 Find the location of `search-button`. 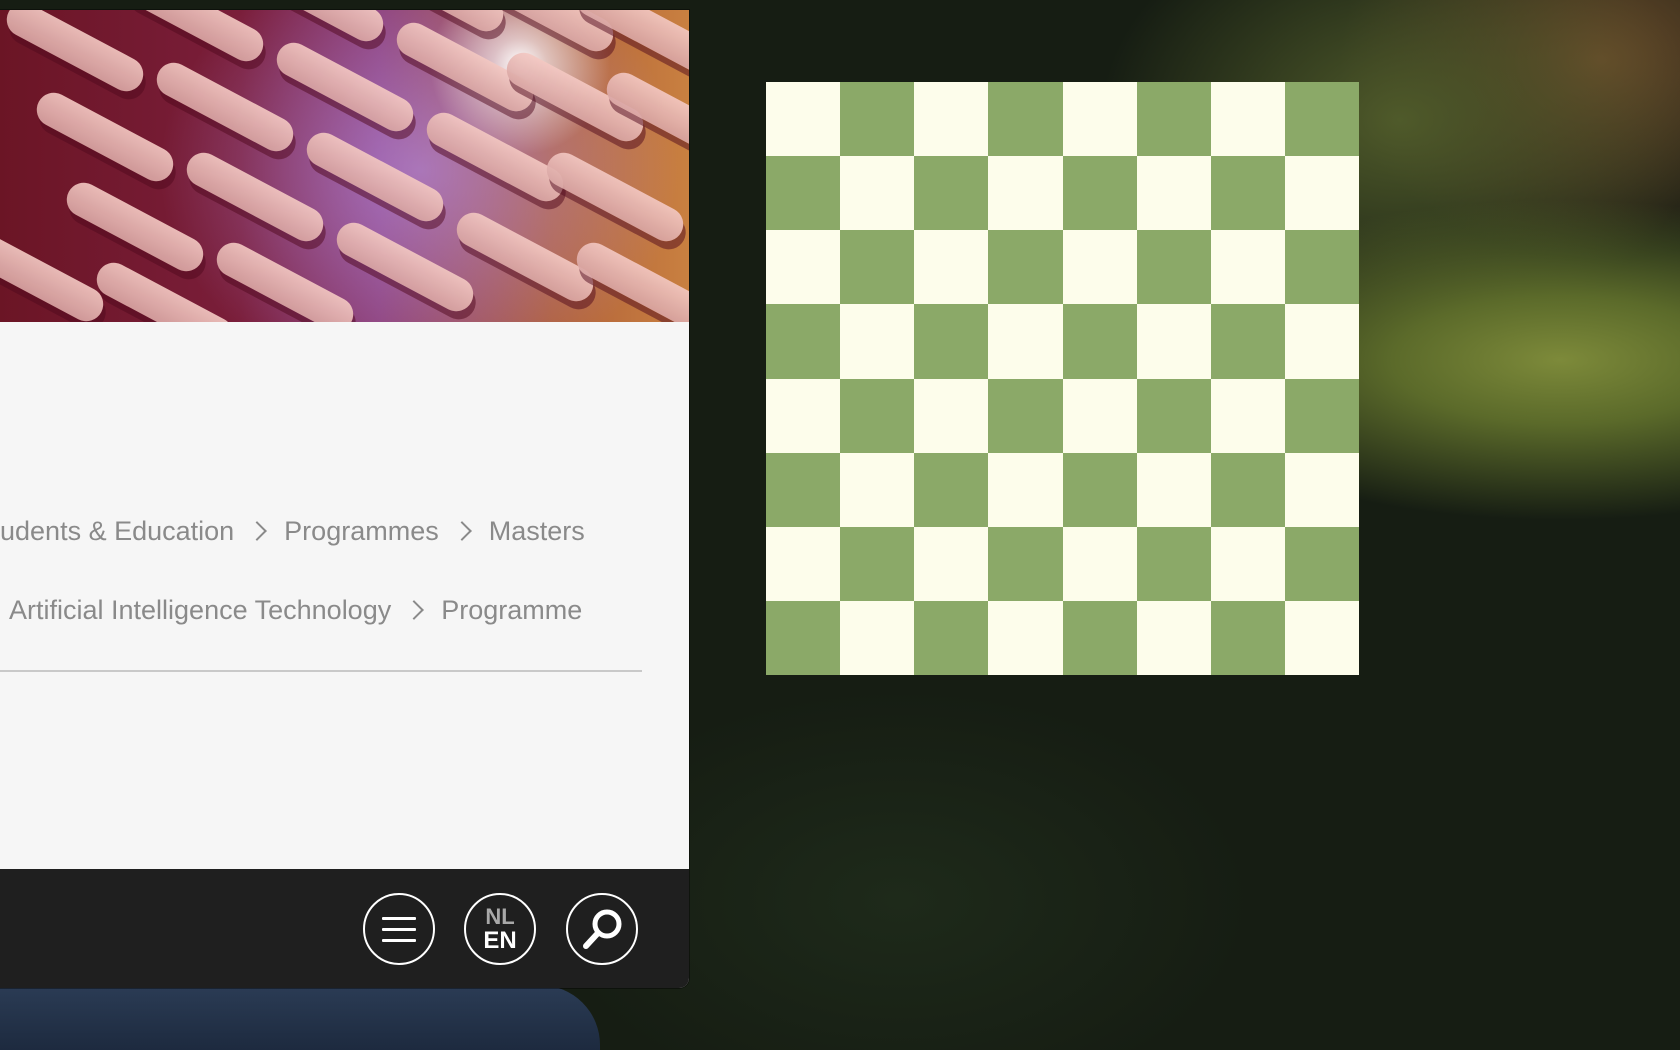

search-button is located at coordinates (602, 929).